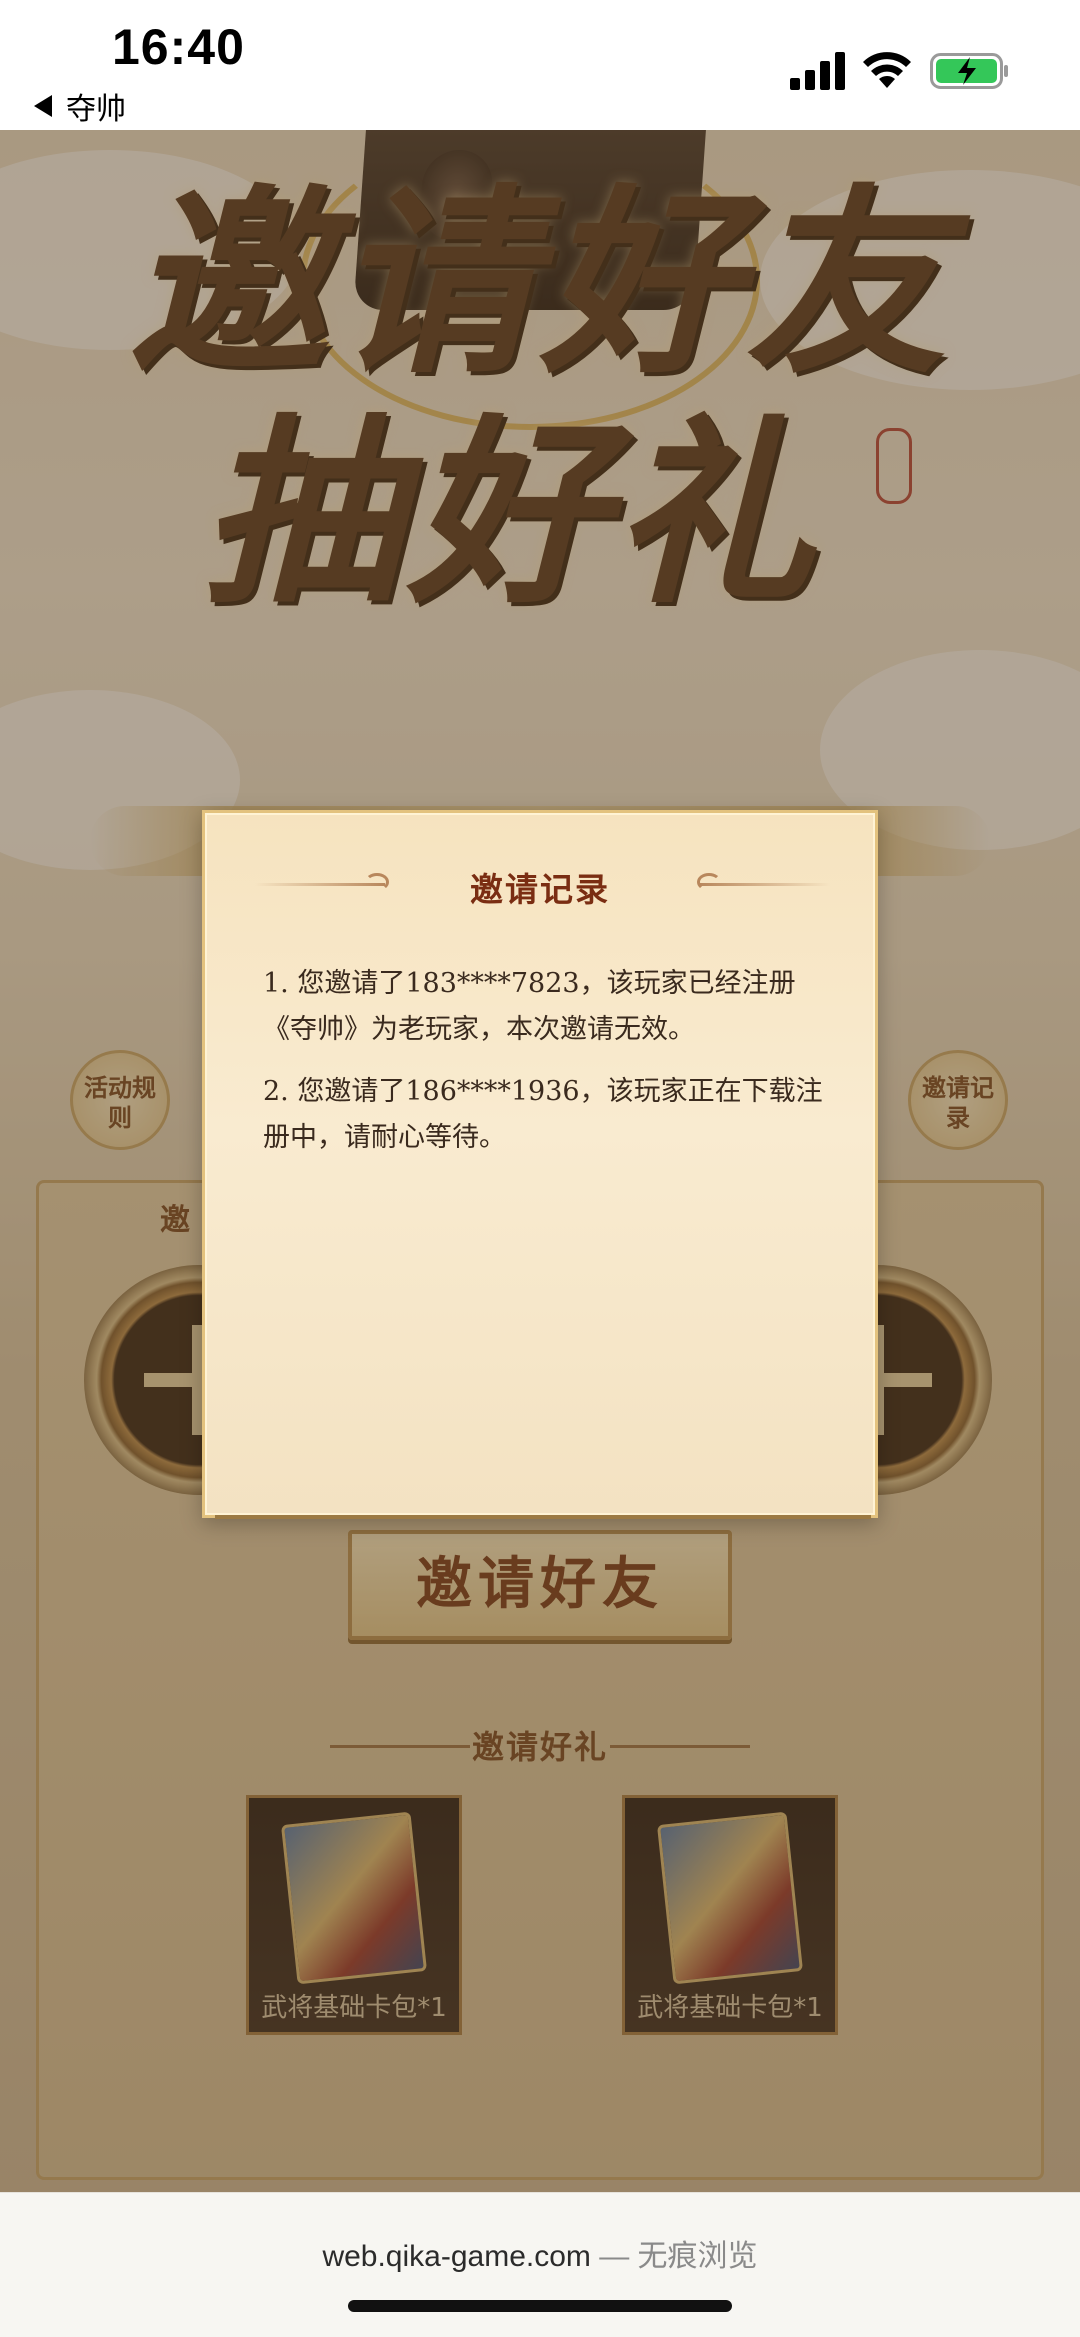 The height and width of the screenshot is (2337, 1080). What do you see at coordinates (456, 2256) in the screenshot?
I see `url-domain: web.qika-game.com` at bounding box center [456, 2256].